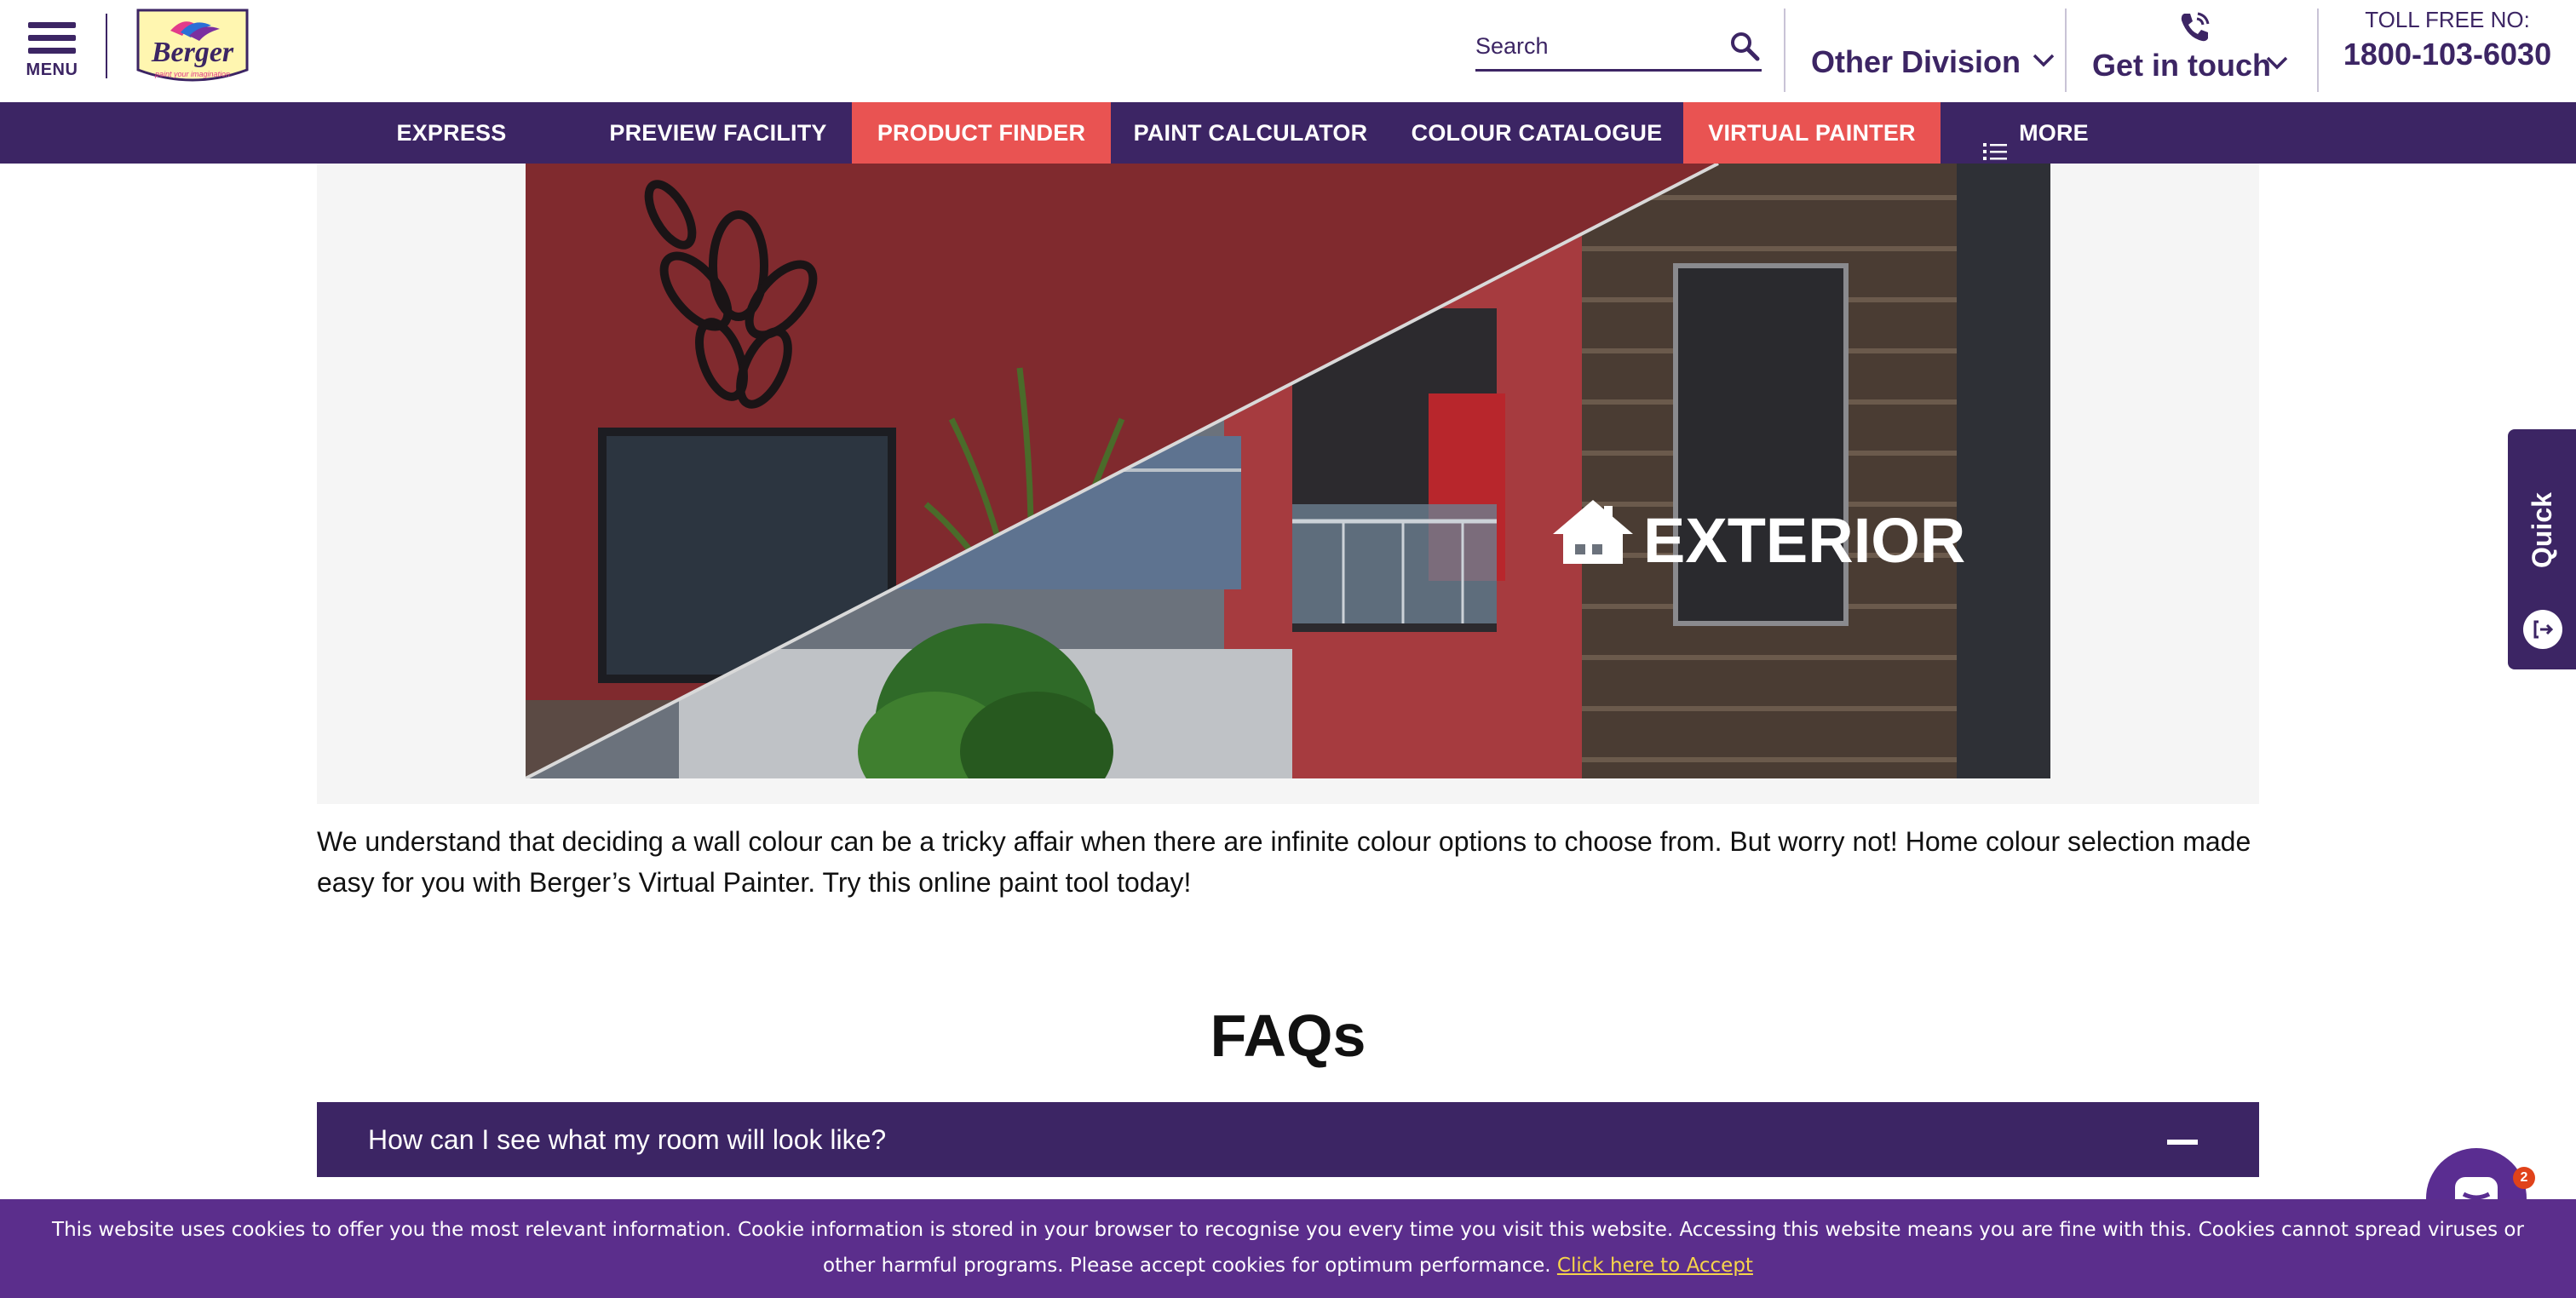 This screenshot has height=1298, width=2576. What do you see at coordinates (1655, 1266) in the screenshot?
I see `accept-cookies-link: Click here to Accept` at bounding box center [1655, 1266].